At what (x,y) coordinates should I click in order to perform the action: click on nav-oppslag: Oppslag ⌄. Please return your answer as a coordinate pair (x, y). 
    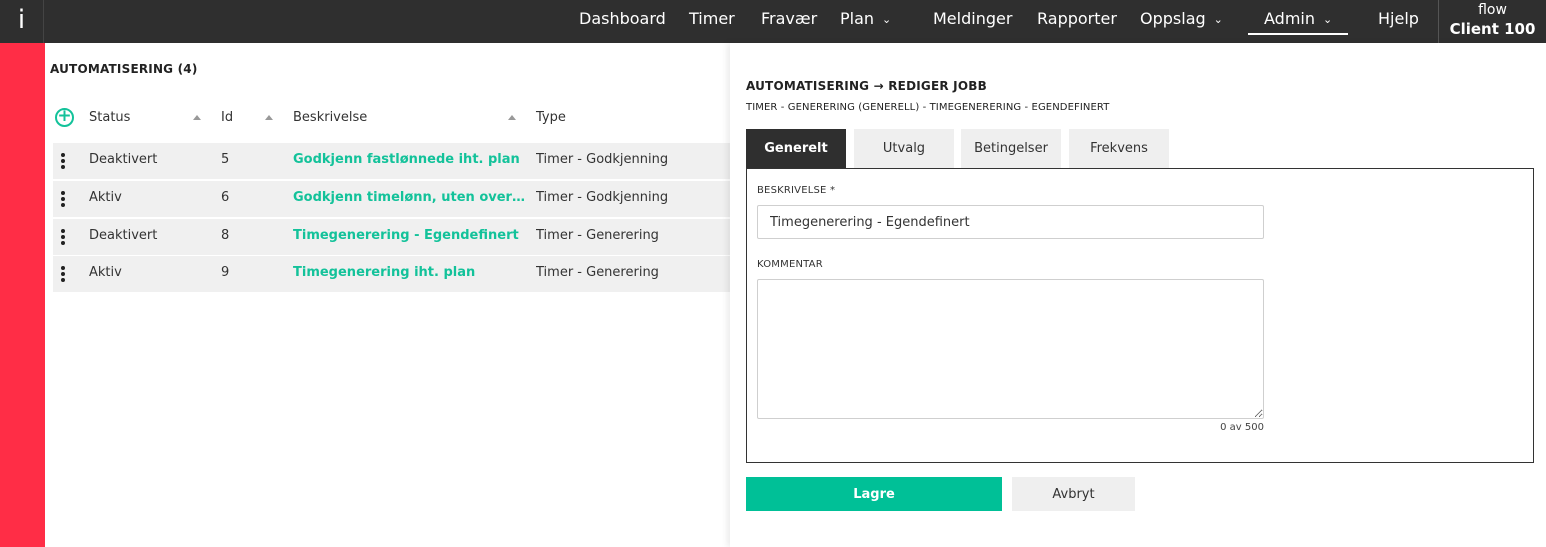
    Looking at the image, I should click on (1181, 21).